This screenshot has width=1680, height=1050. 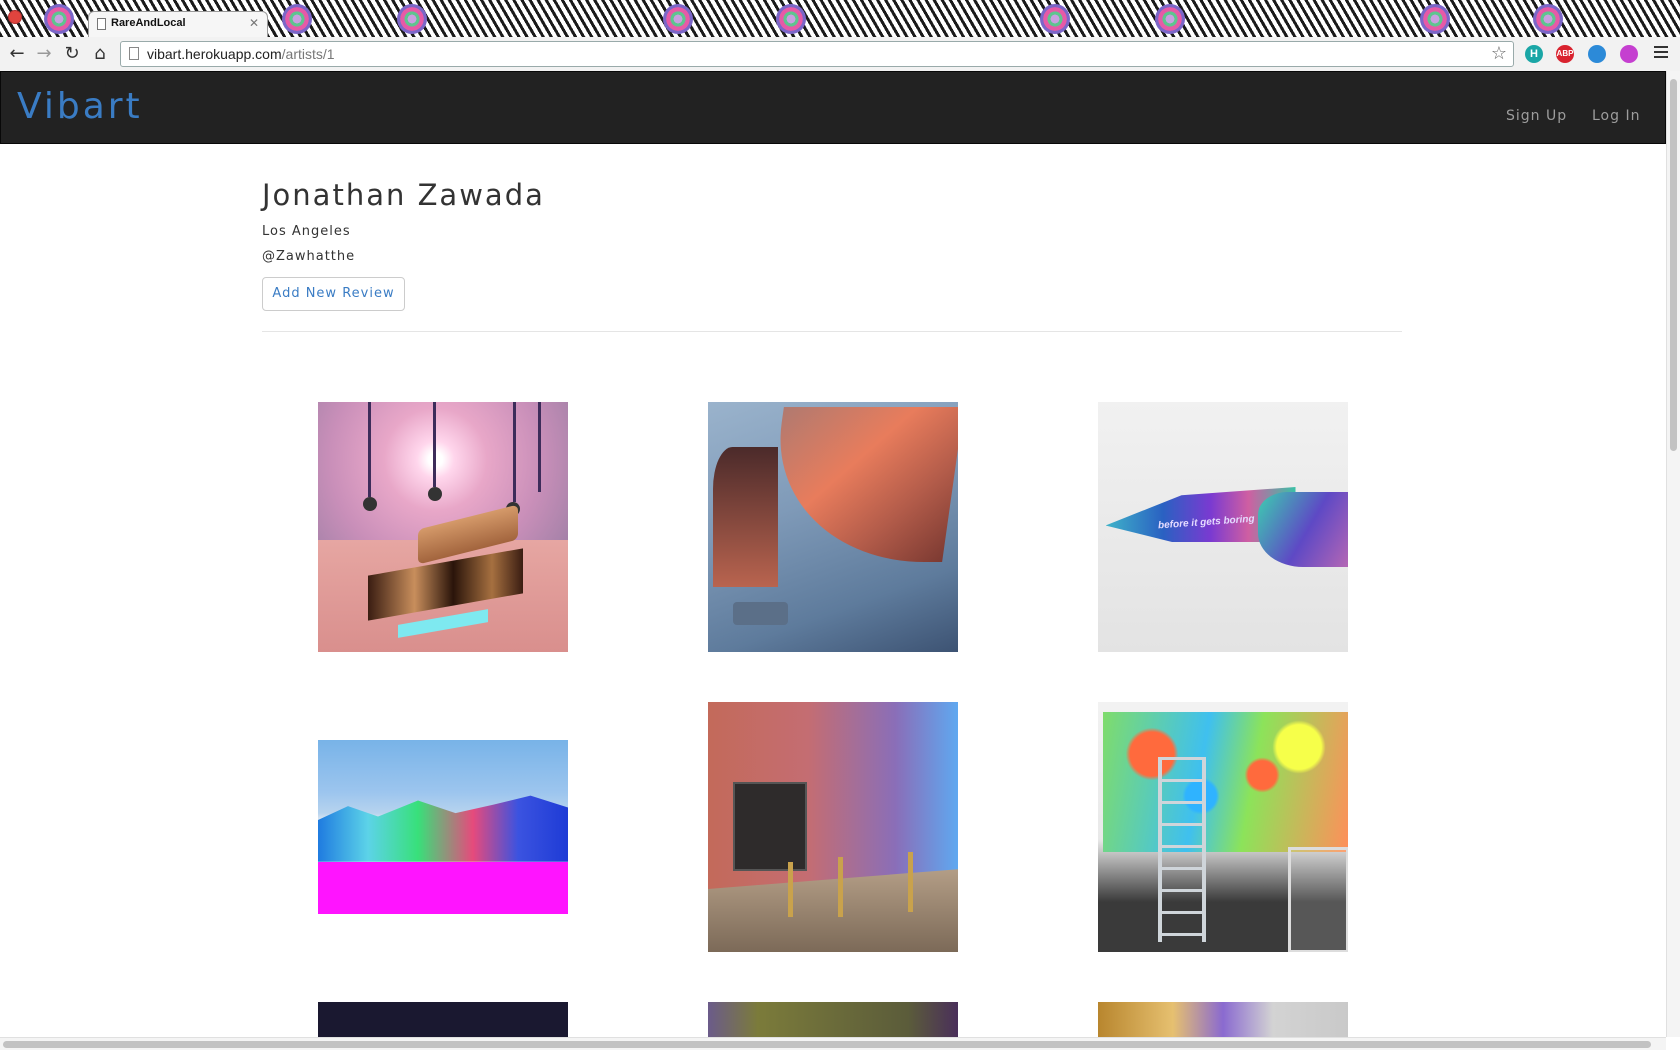 I want to click on browser-menu-icon, so click(x=1661, y=53).